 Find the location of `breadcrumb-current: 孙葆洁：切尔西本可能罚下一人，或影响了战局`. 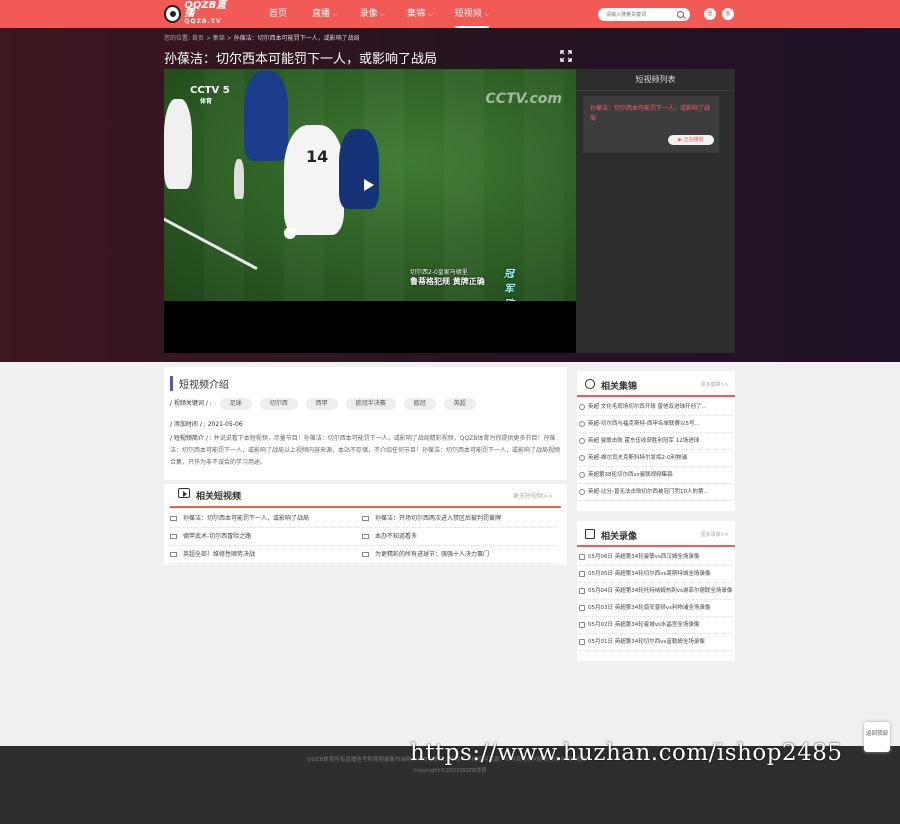

breadcrumb-current: 孙葆洁：切尔西本可能罚下一人，或影响了战局 is located at coordinates (296, 38).